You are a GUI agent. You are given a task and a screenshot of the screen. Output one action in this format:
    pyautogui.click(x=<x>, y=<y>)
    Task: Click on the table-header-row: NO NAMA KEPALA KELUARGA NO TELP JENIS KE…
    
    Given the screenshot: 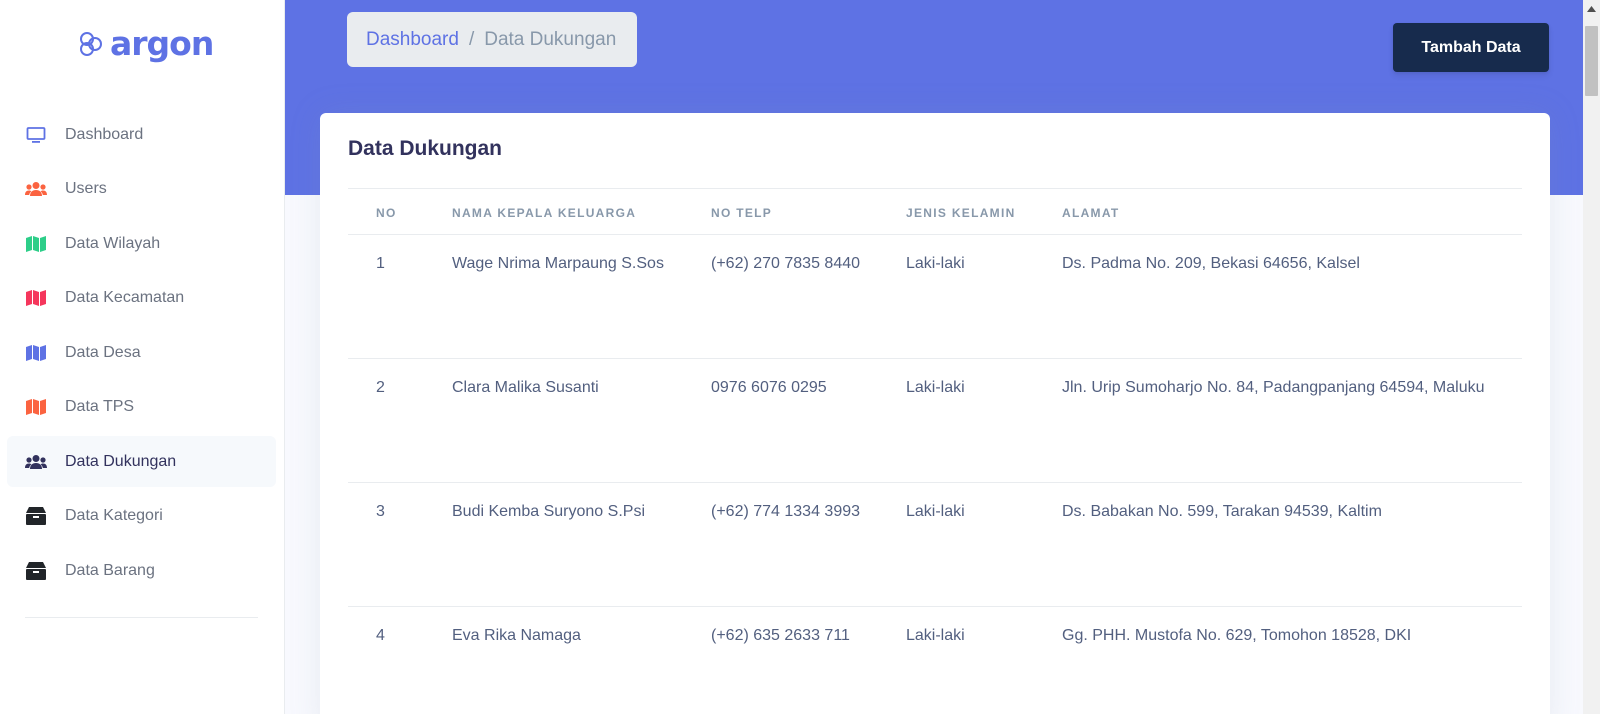 What is the action you would take?
    pyautogui.click(x=935, y=211)
    